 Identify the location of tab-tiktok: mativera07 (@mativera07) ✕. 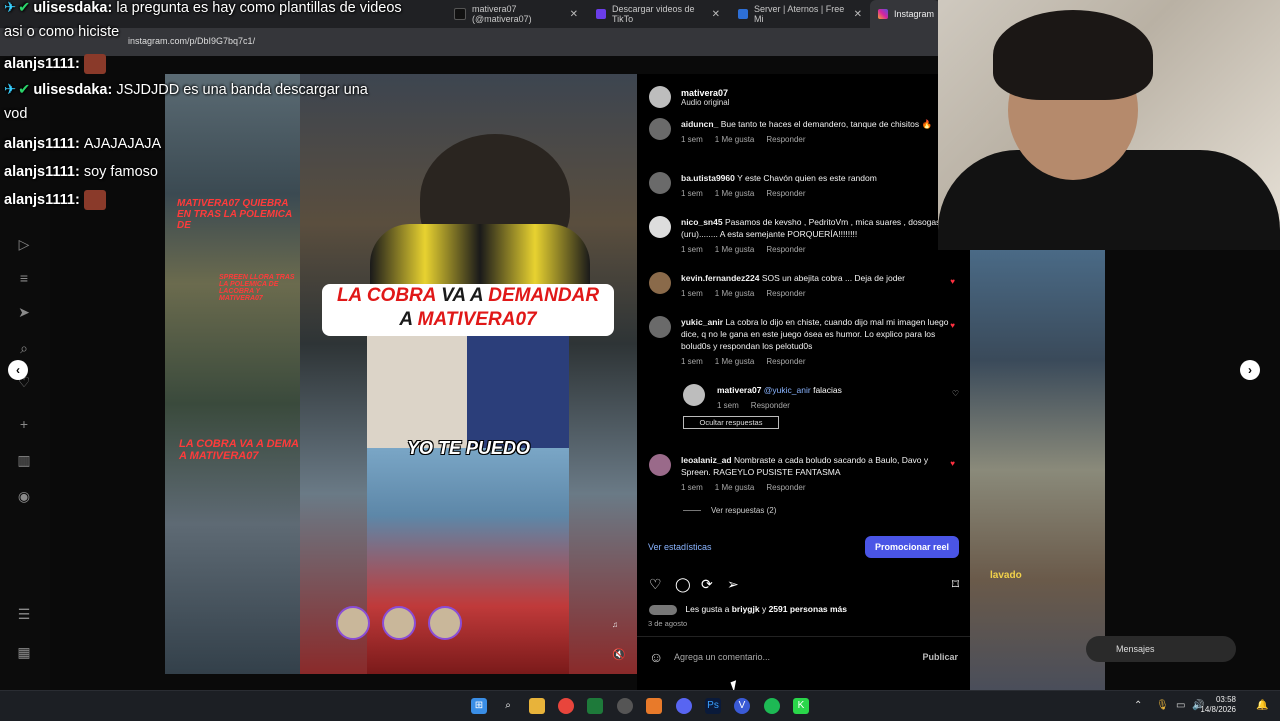
(516, 14).